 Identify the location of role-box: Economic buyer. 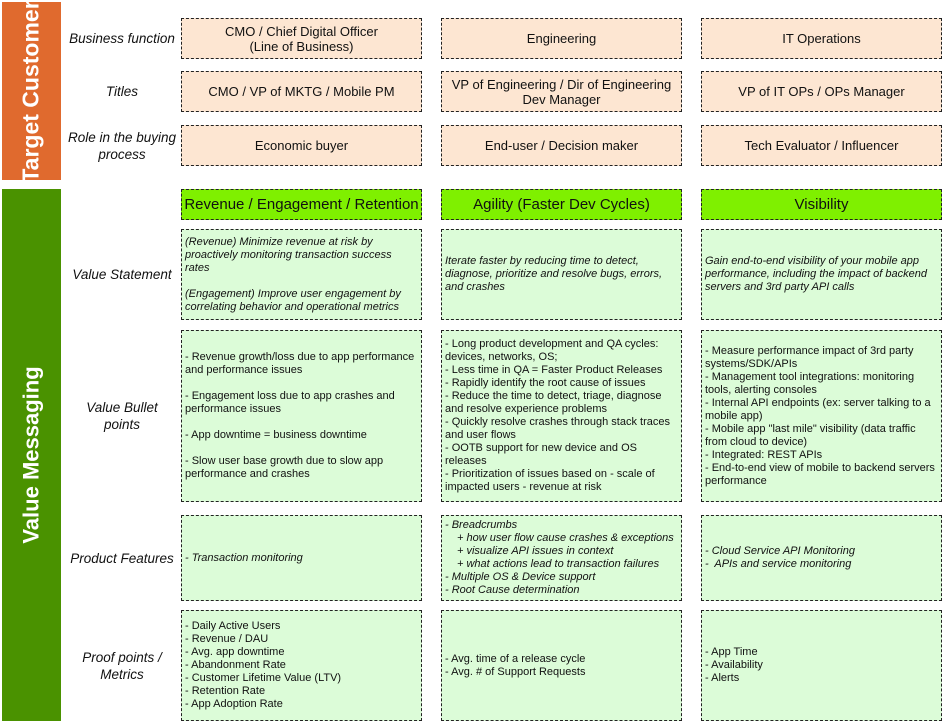
(301, 145).